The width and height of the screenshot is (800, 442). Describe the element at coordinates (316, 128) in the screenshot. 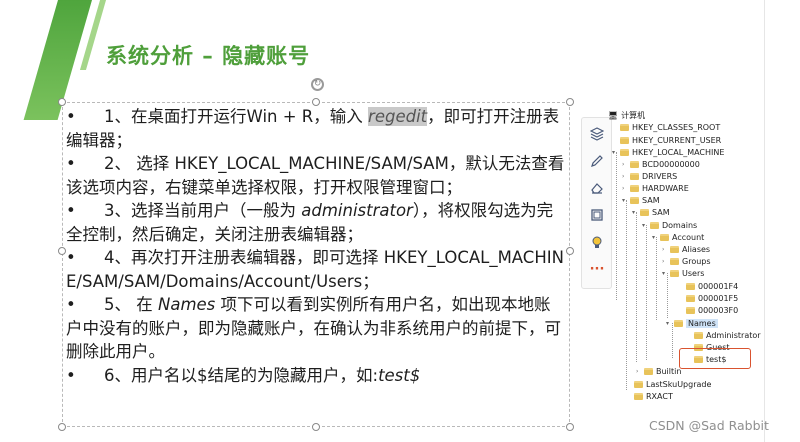

I see `step-1: • 1、在桌面打开运行Win + R，输入 regedit，即可打开注册表编辑器；` at that location.